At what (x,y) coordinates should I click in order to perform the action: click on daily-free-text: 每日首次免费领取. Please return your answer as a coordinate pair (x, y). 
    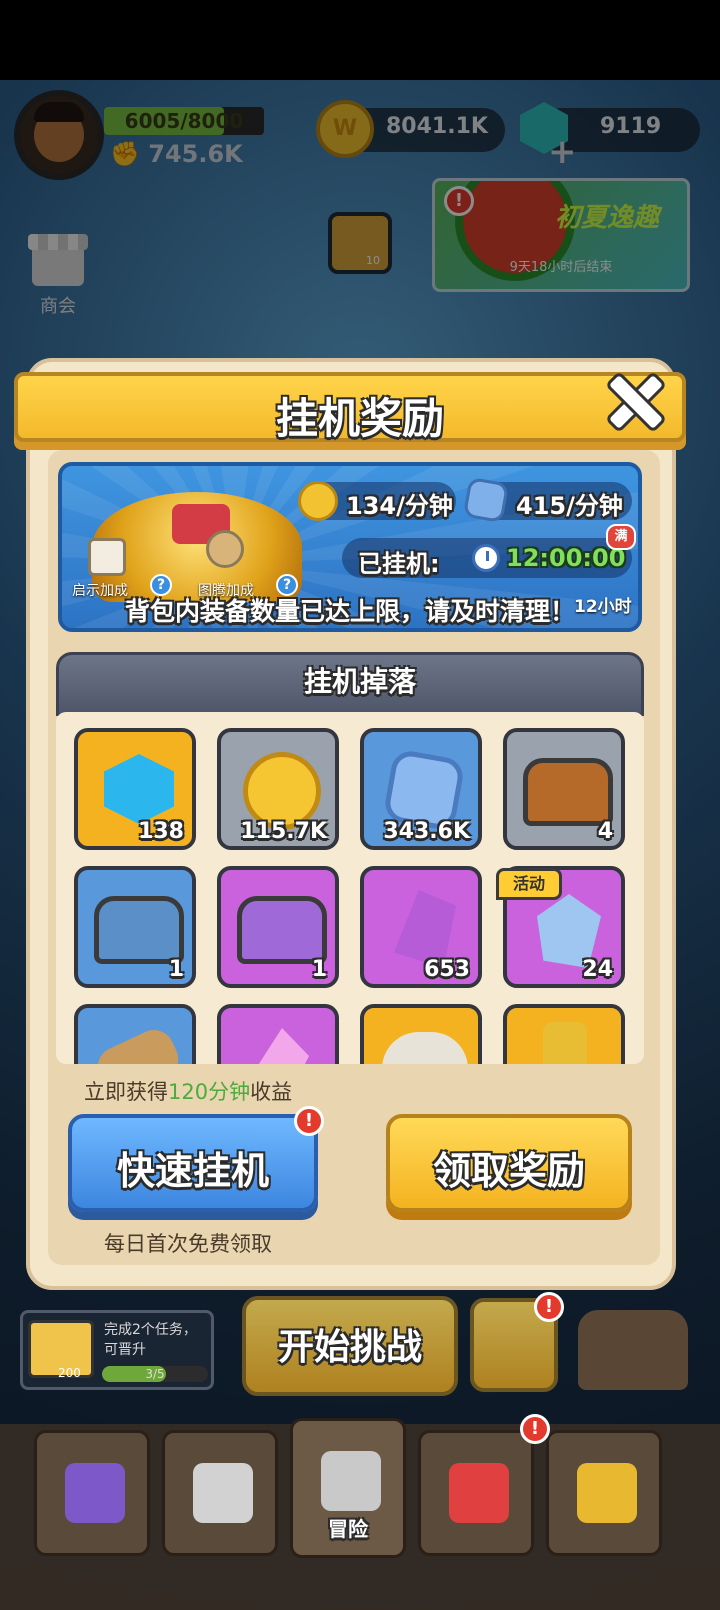
    Looking at the image, I should click on (188, 1244).